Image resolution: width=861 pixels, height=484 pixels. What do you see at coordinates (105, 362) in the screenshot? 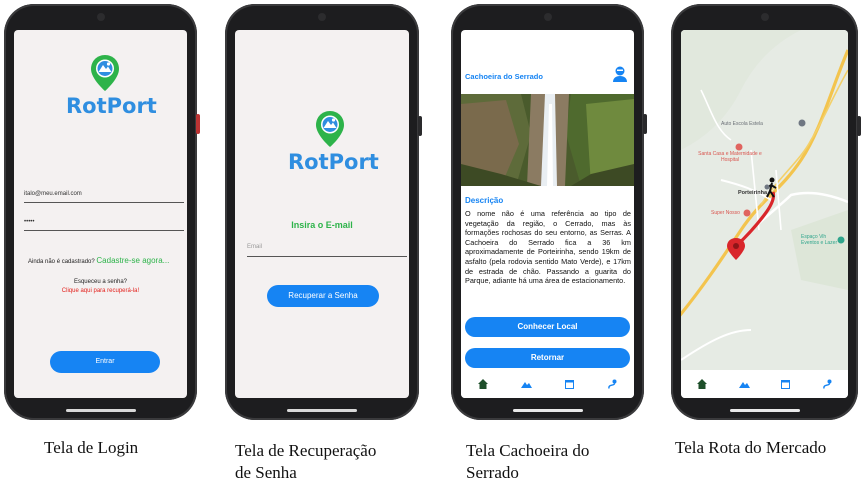
I see `login-button: Entrar` at bounding box center [105, 362].